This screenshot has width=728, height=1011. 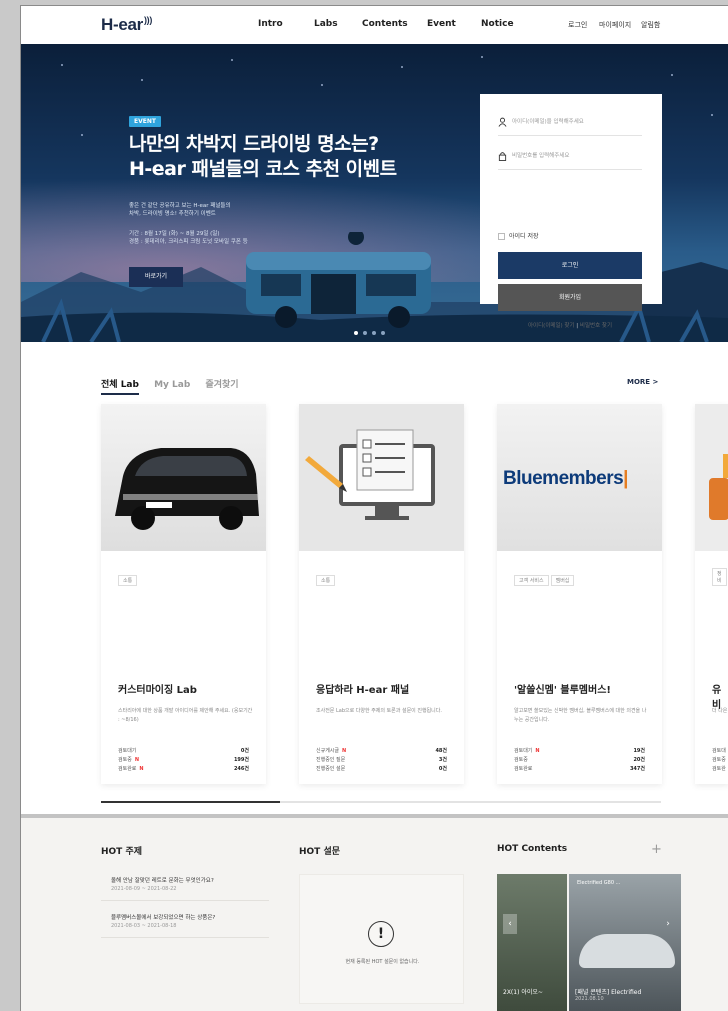 I want to click on prev-arrow-icon: ‹, so click(x=510, y=924).